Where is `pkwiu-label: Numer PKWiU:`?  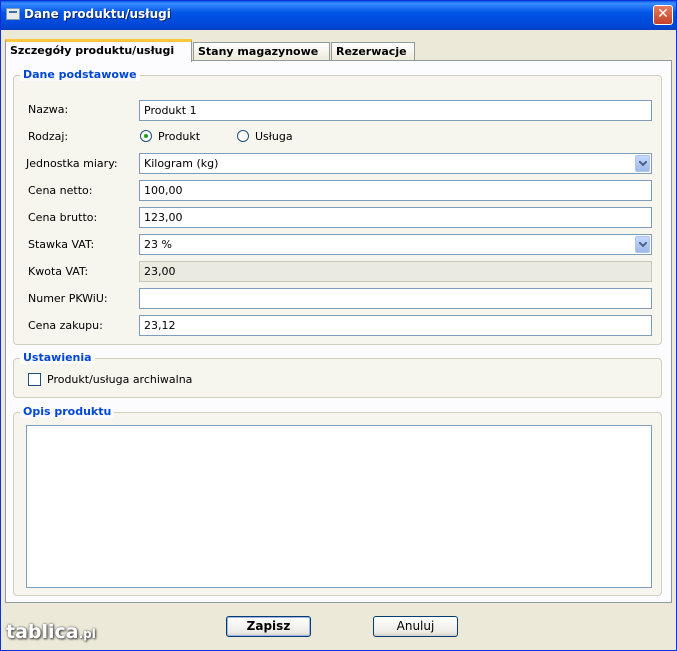
pkwiu-label: Numer PKWiU: is located at coordinates (68, 298).